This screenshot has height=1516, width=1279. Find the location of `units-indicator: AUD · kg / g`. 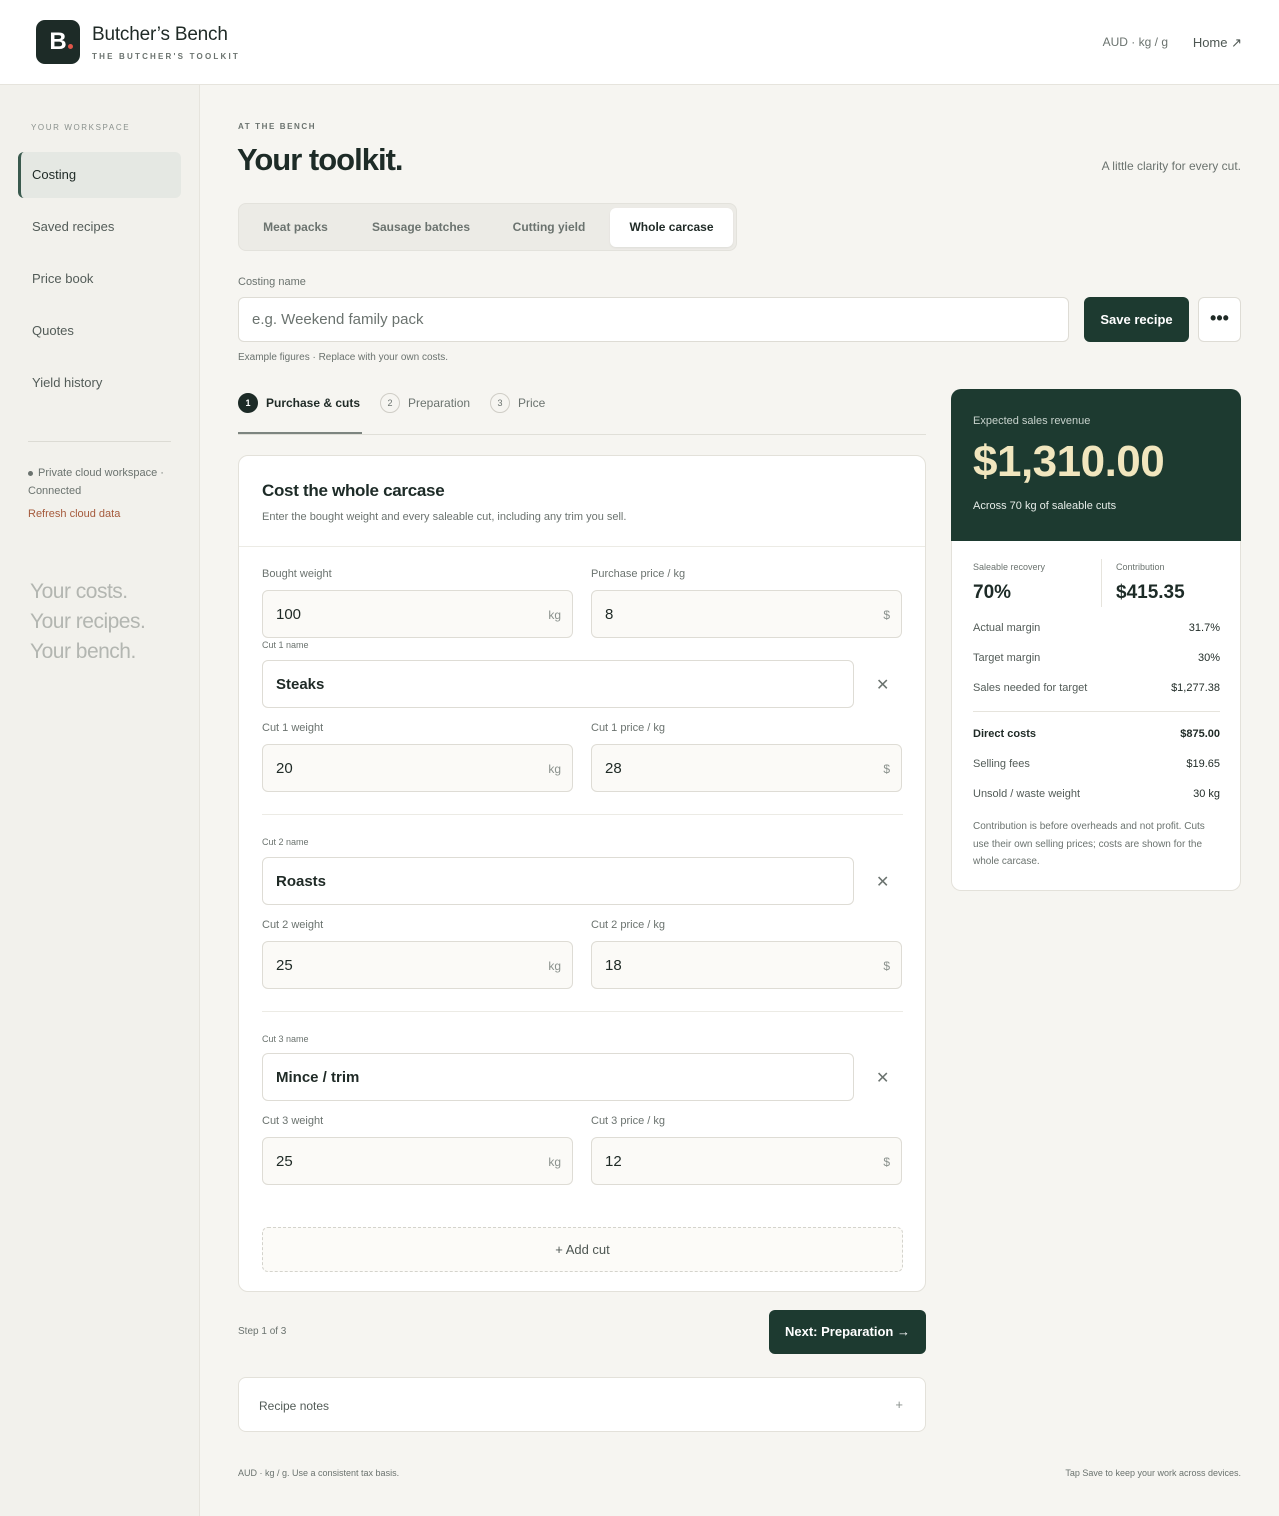

units-indicator: AUD · kg / g is located at coordinates (1135, 42).